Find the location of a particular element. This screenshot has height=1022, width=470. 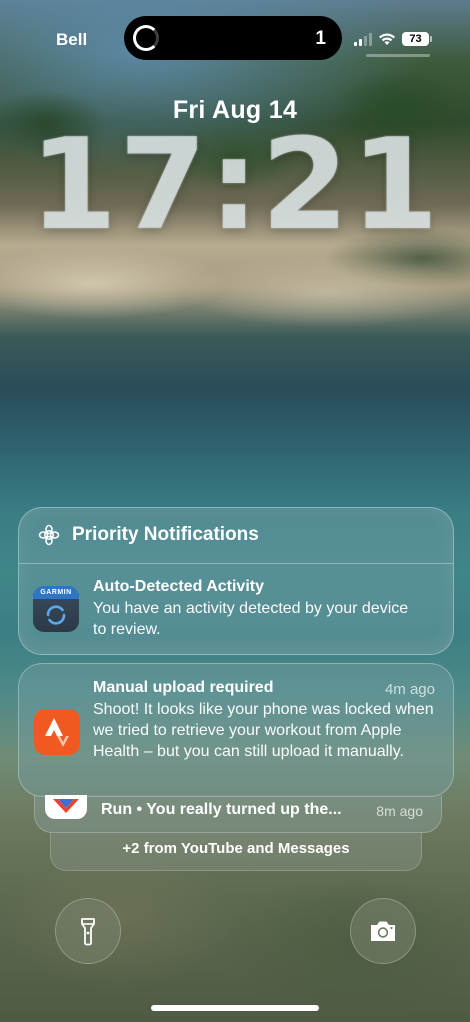

garmin-app-icon: GARMIN is located at coordinates (56, 609).